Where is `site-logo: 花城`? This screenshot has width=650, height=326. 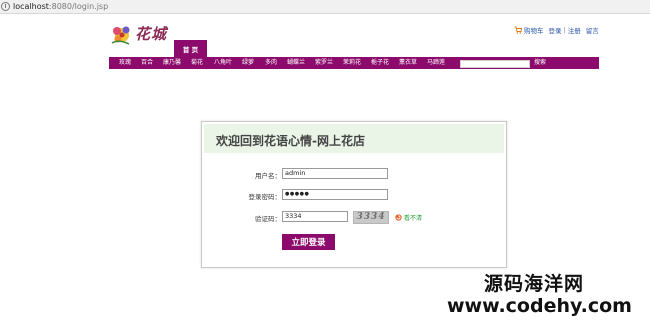 site-logo: 花城 is located at coordinates (138, 34).